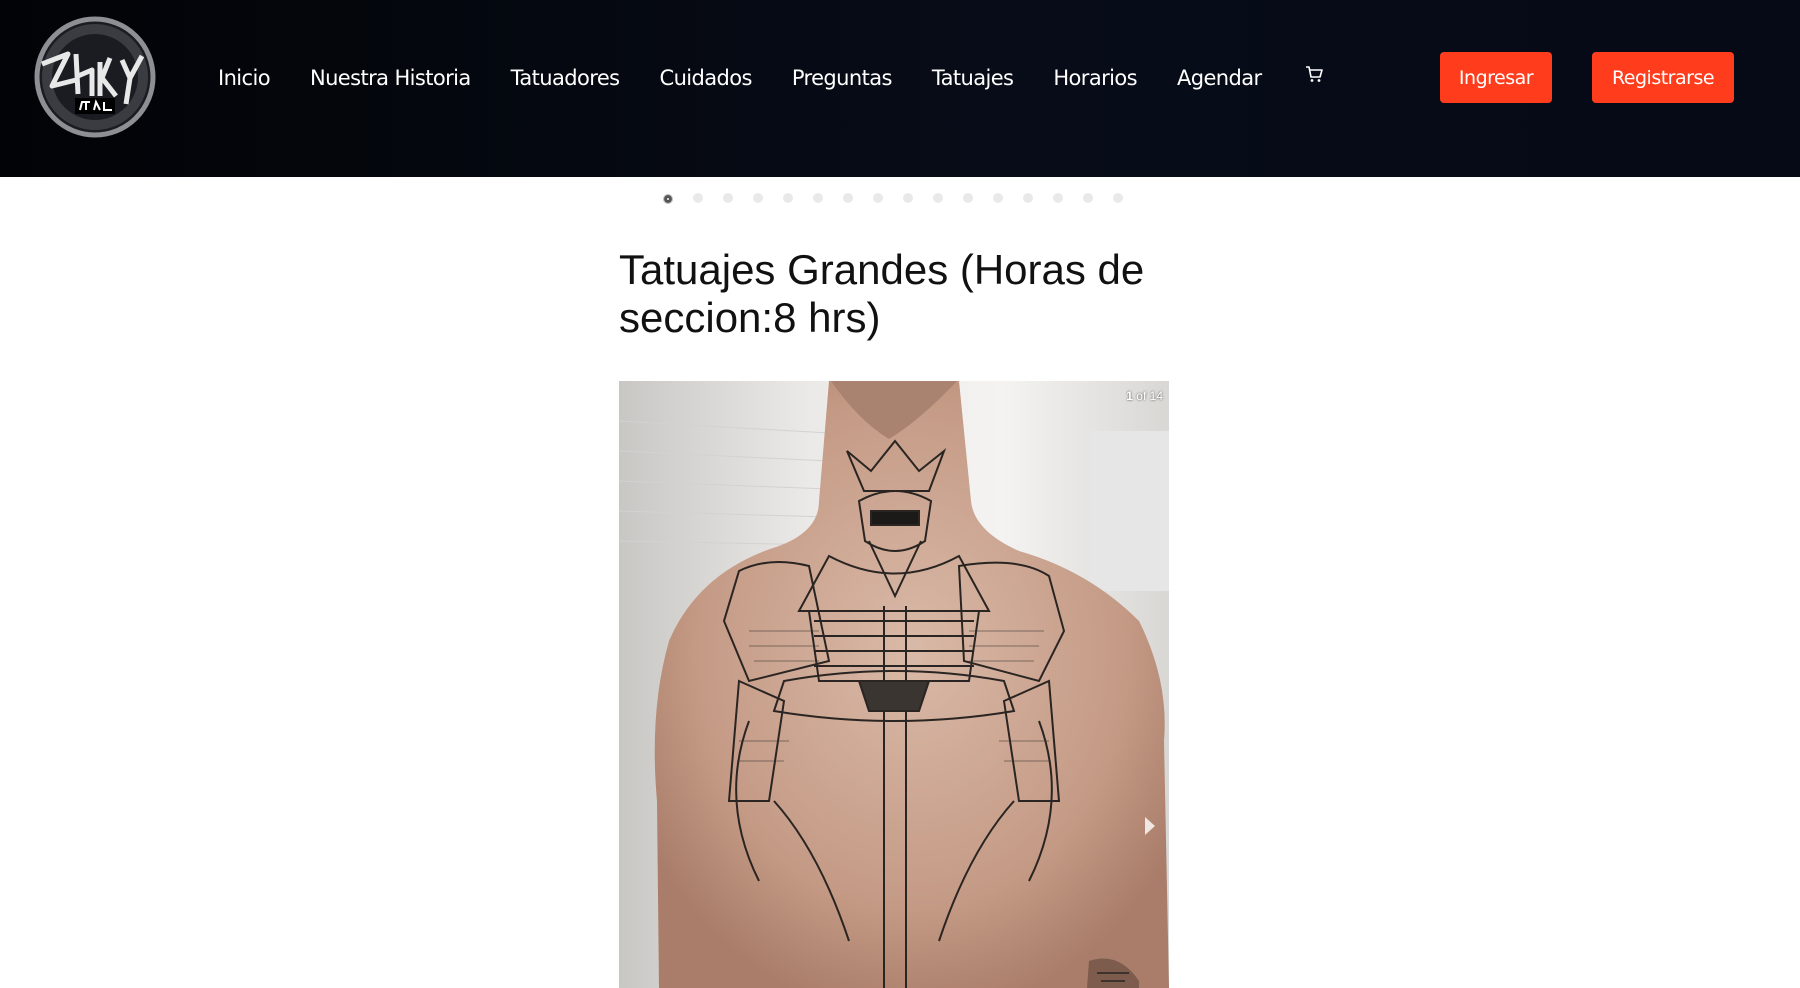 The height and width of the screenshot is (988, 1800). I want to click on nav-link-agendar: Agendar, so click(1219, 78).